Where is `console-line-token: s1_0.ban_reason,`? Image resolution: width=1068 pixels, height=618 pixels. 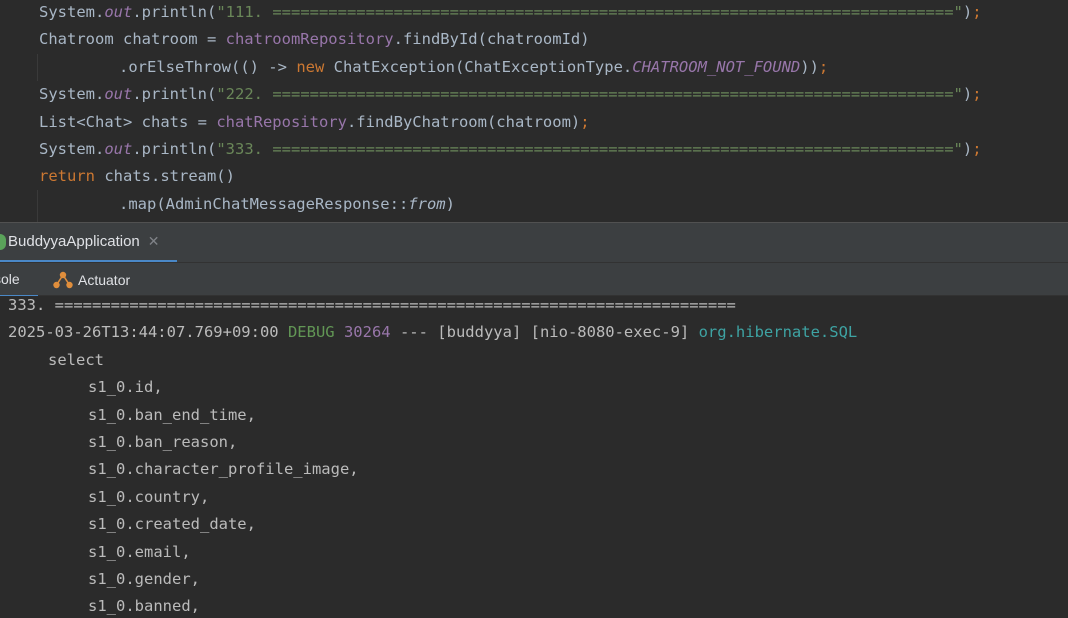
console-line-token: s1_0.ban_reason, is located at coordinates (163, 442).